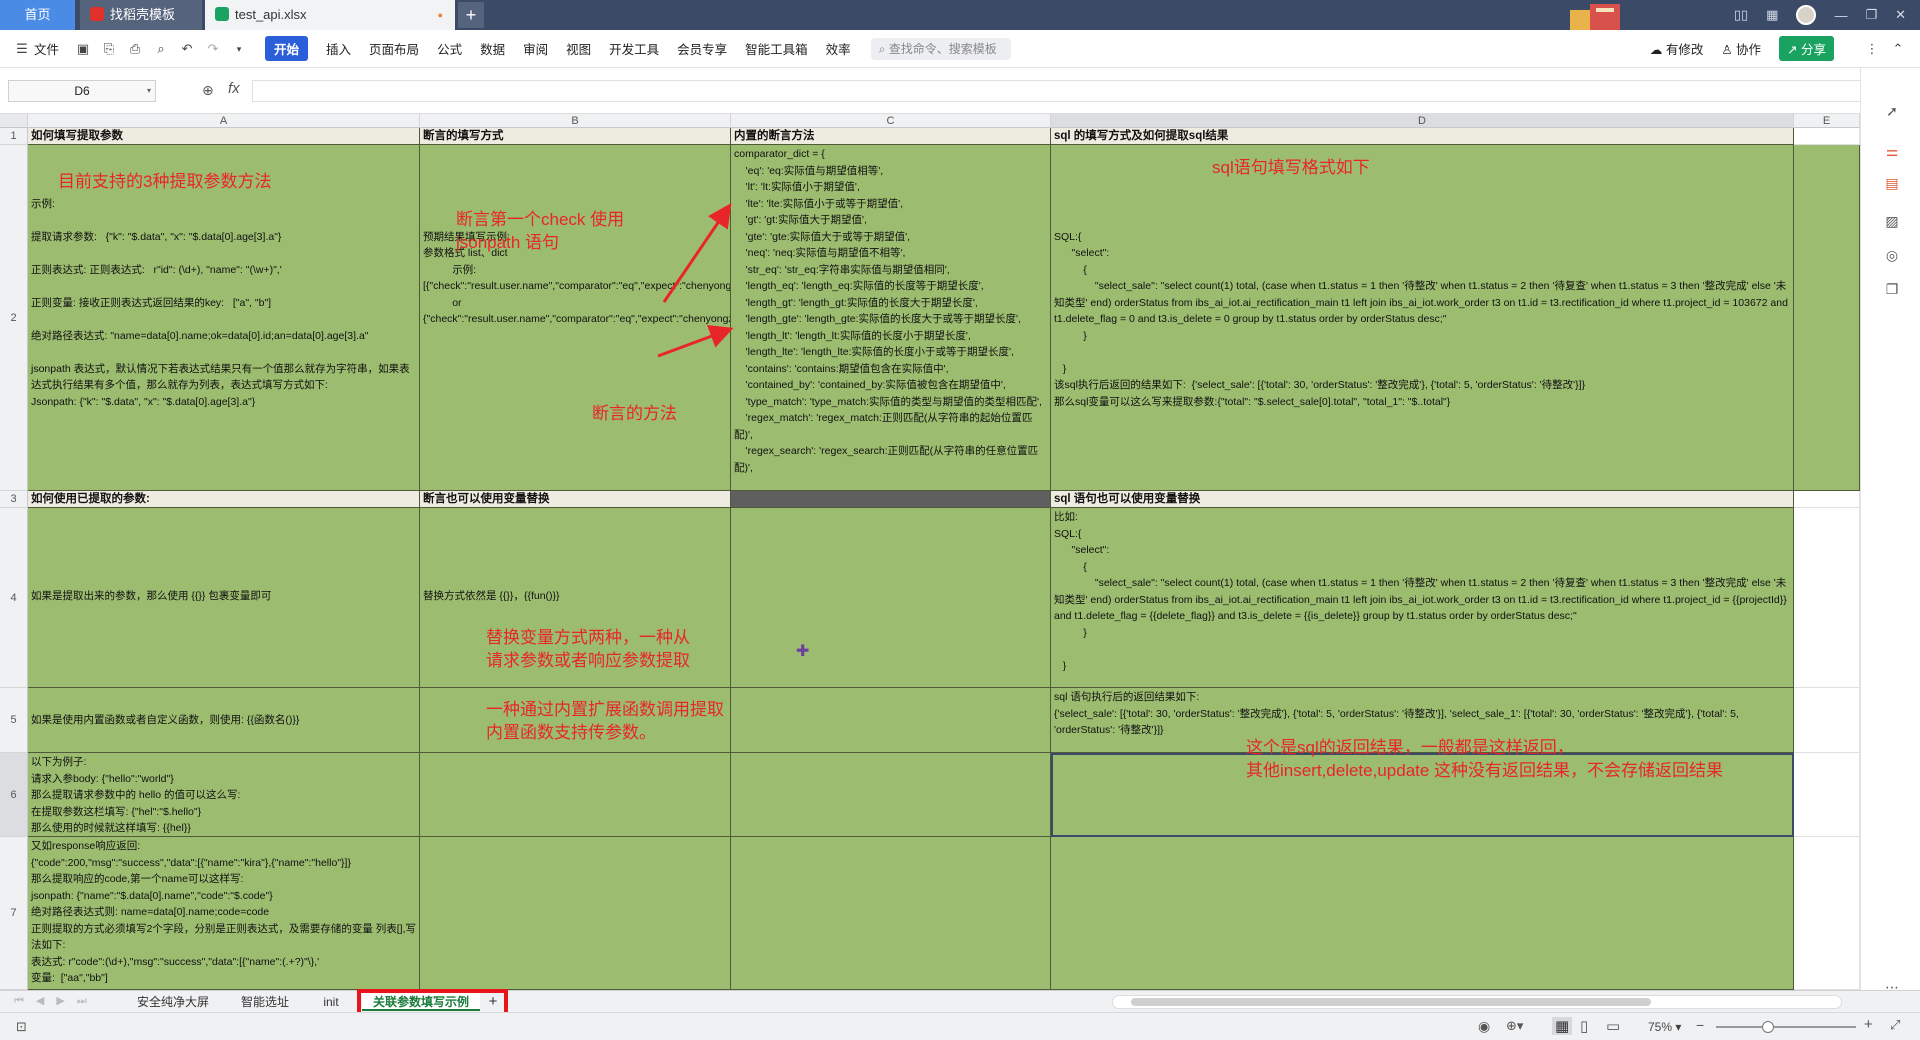 The width and height of the screenshot is (1920, 1040). Describe the element at coordinates (733, 431) in the screenshot. I see `annotation-arrows: ✚` at that location.